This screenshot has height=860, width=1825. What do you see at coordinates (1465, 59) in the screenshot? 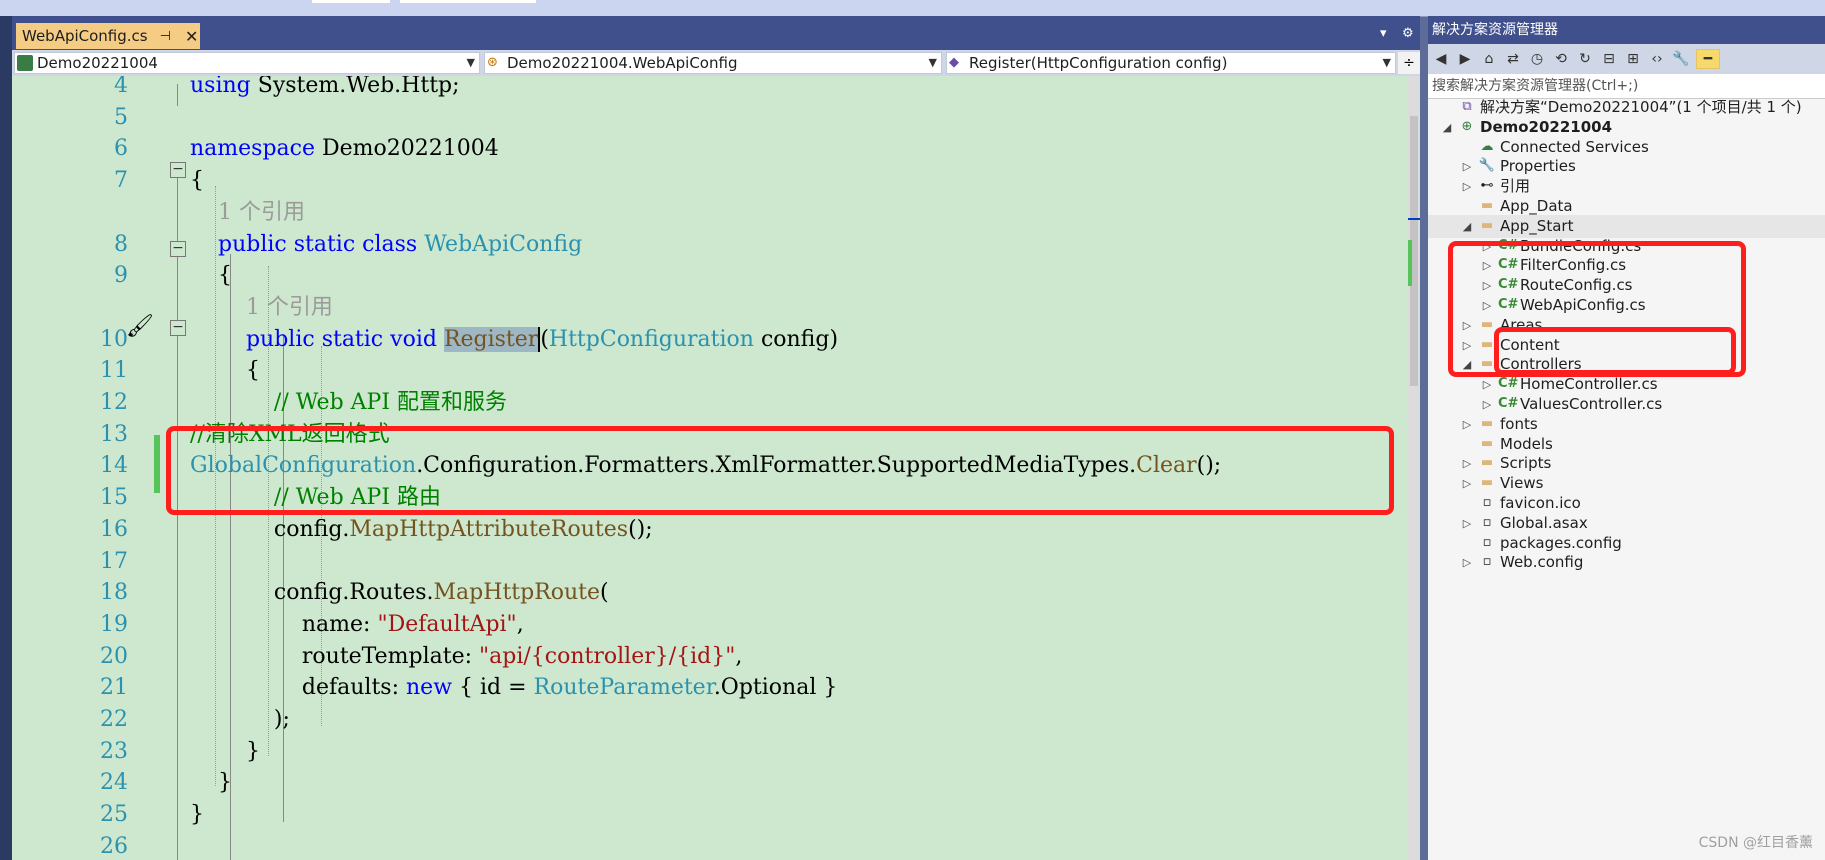
I see `forward-icon: ▶` at bounding box center [1465, 59].